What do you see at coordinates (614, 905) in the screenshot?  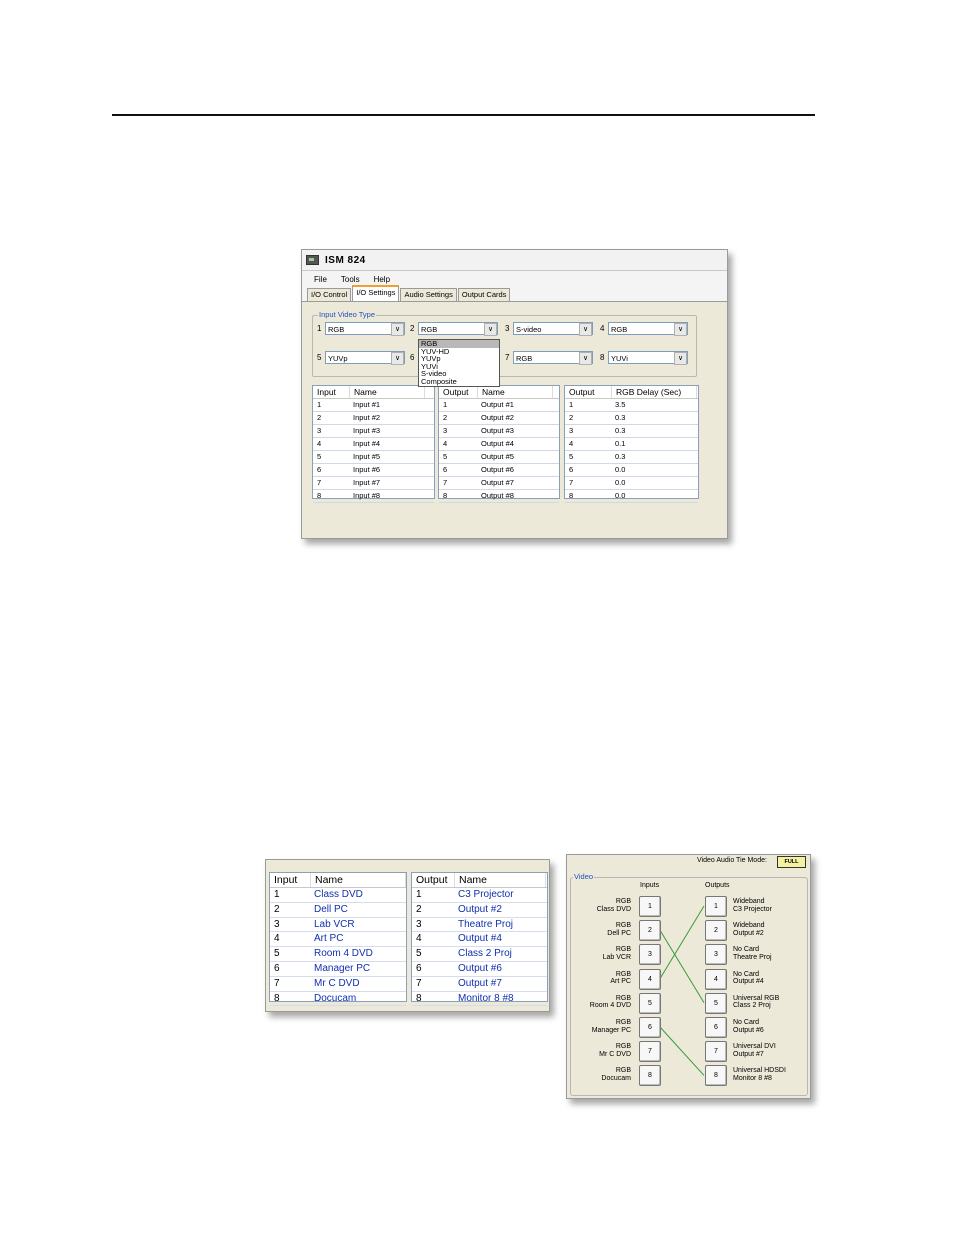 I see `input-label: RGB Class DVD` at bounding box center [614, 905].